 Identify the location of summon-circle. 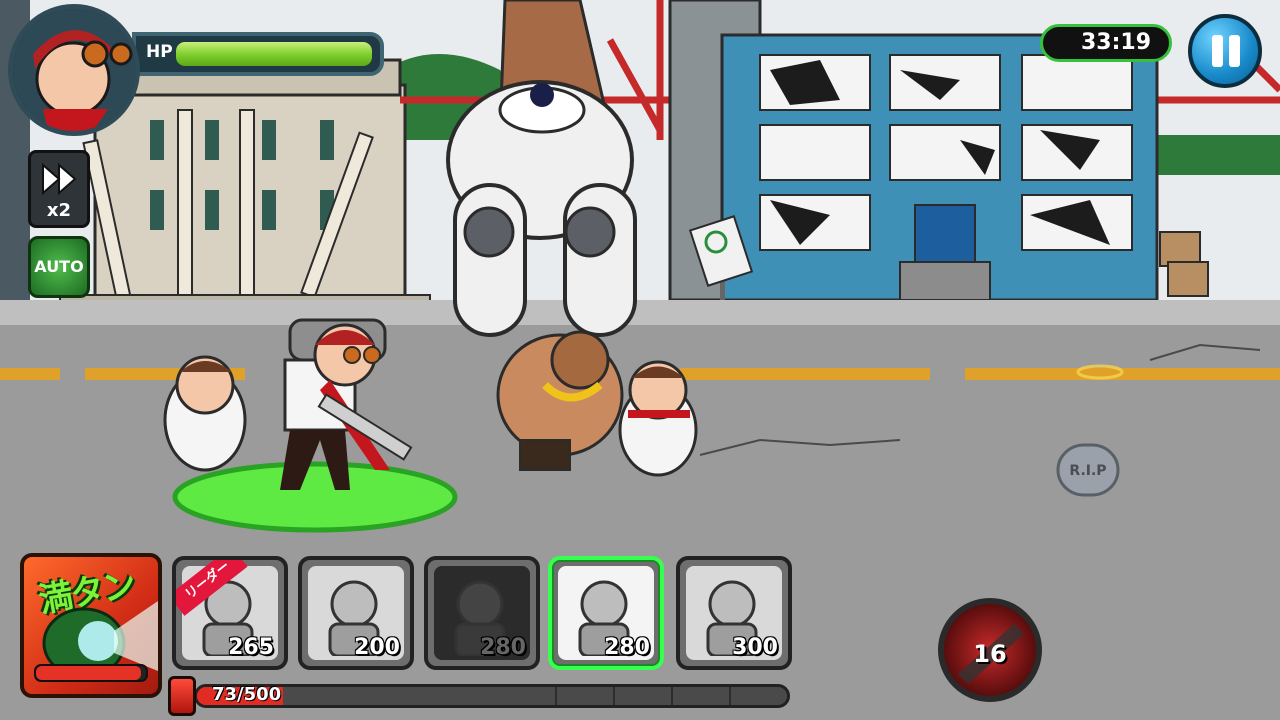
(315, 497).